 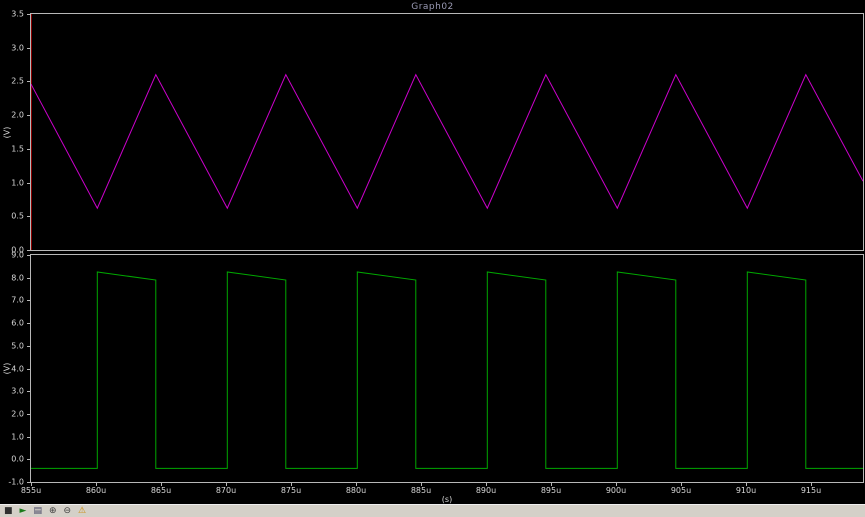 What do you see at coordinates (17, 437) in the screenshot?
I see `y-tick-label: 1.0` at bounding box center [17, 437].